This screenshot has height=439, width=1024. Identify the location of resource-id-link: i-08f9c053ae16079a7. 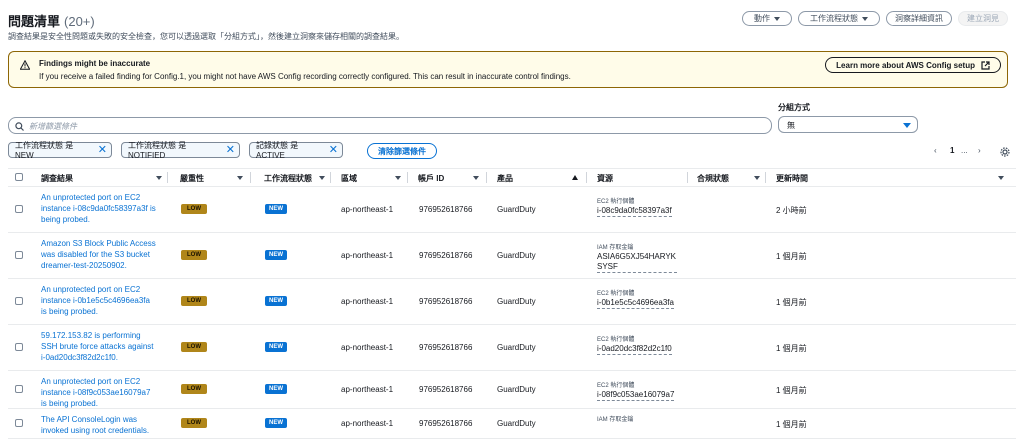
(636, 395).